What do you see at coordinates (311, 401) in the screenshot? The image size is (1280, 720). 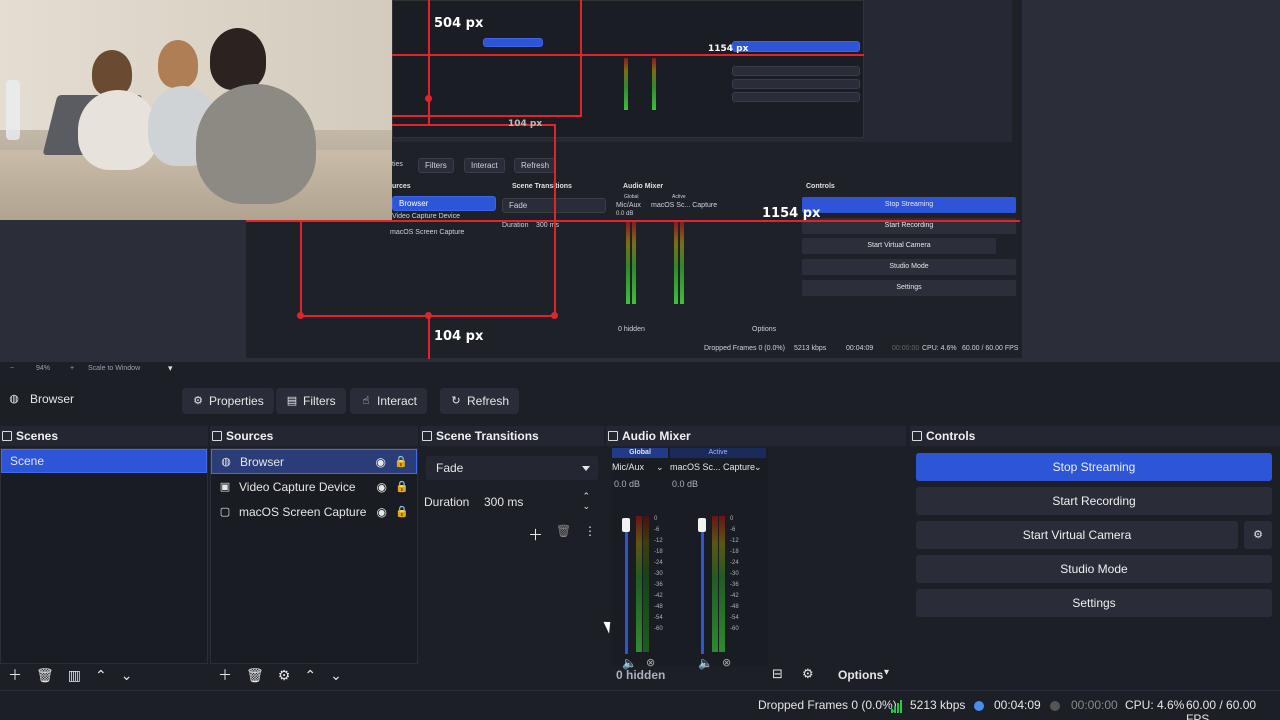 I see `filters-button: ▤ Filters` at bounding box center [311, 401].